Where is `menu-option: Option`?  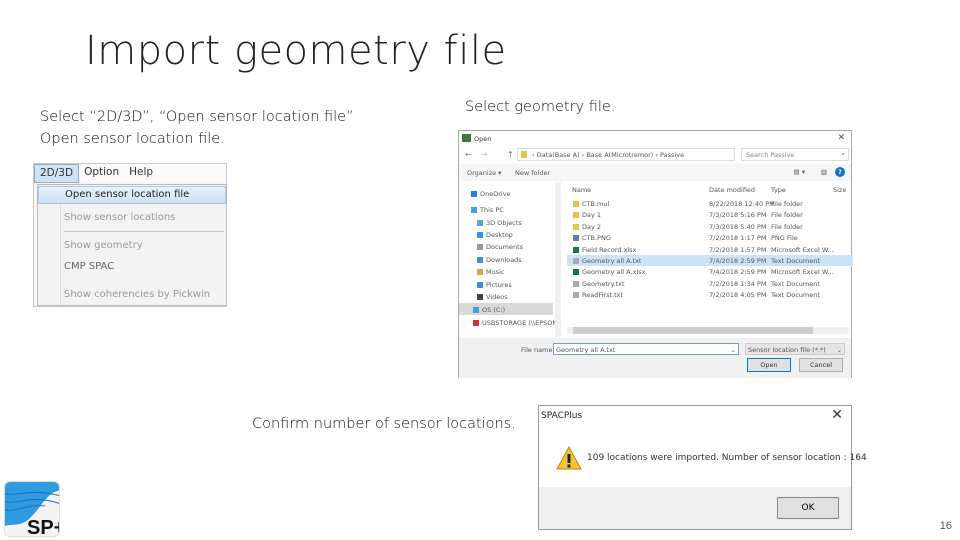 menu-option: Option is located at coordinates (101, 173).